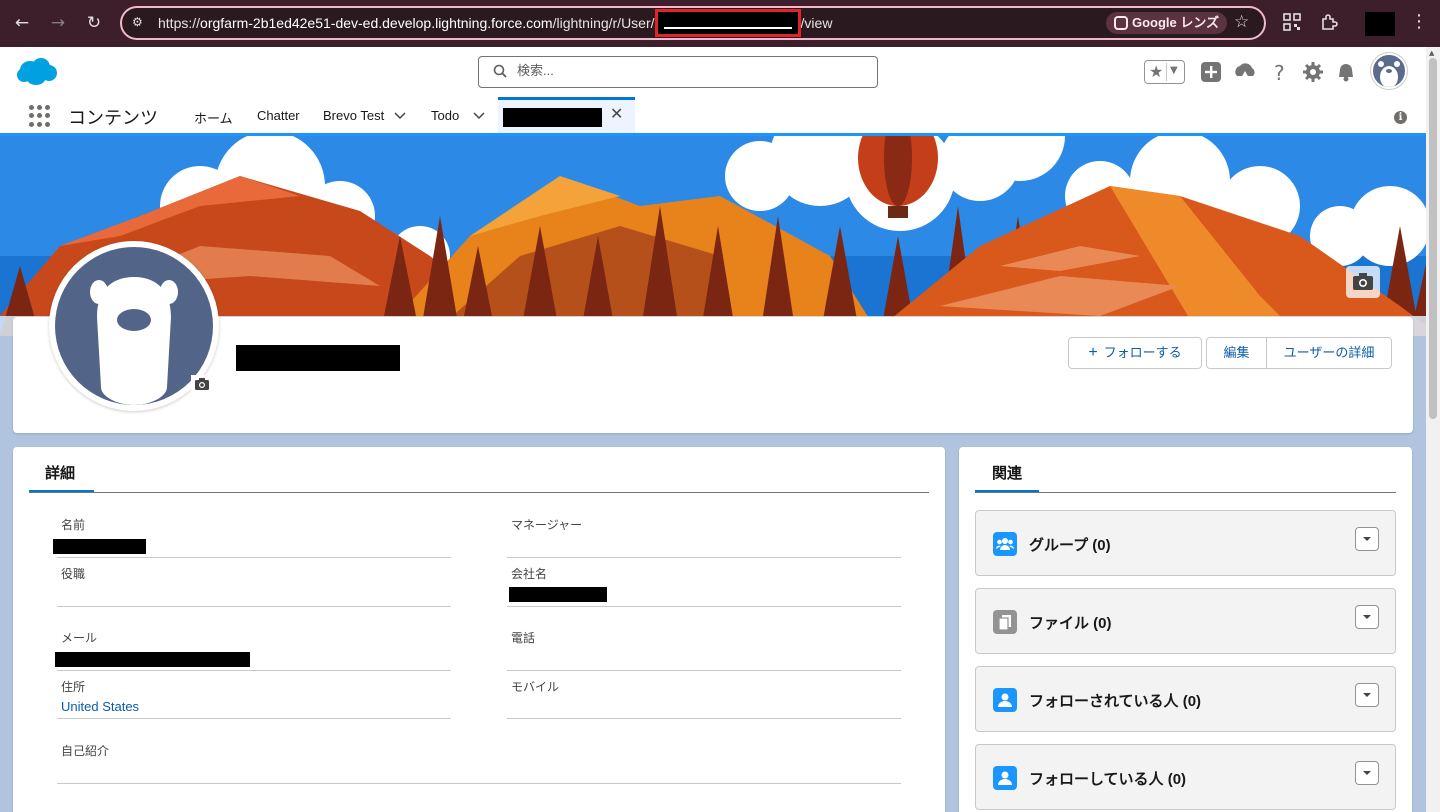 The width and height of the screenshot is (1440, 812). I want to click on follow-button-label: フォローする, so click(1142, 352).